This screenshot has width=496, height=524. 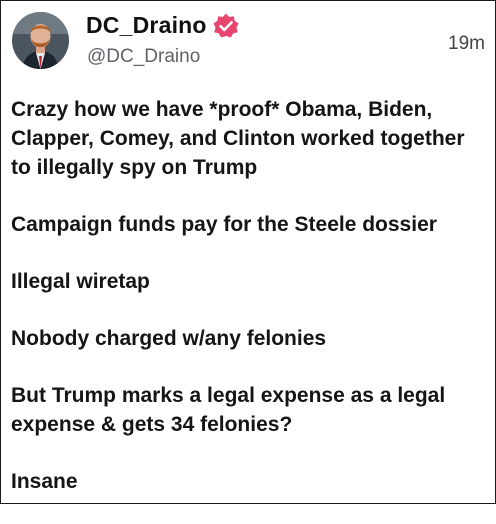 I want to click on avatar-photo-icon, so click(x=40, y=40).